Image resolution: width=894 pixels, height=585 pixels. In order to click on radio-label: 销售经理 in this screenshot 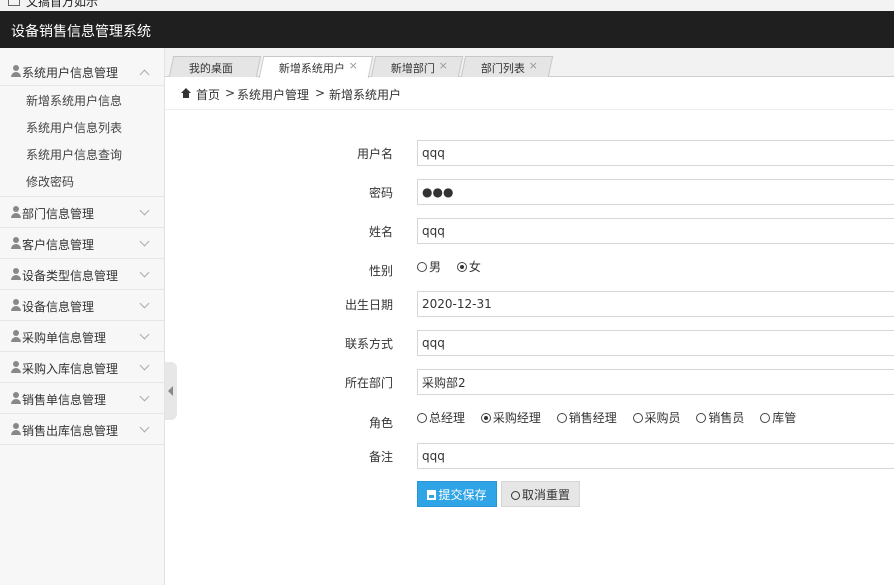, I will do `click(592, 418)`.